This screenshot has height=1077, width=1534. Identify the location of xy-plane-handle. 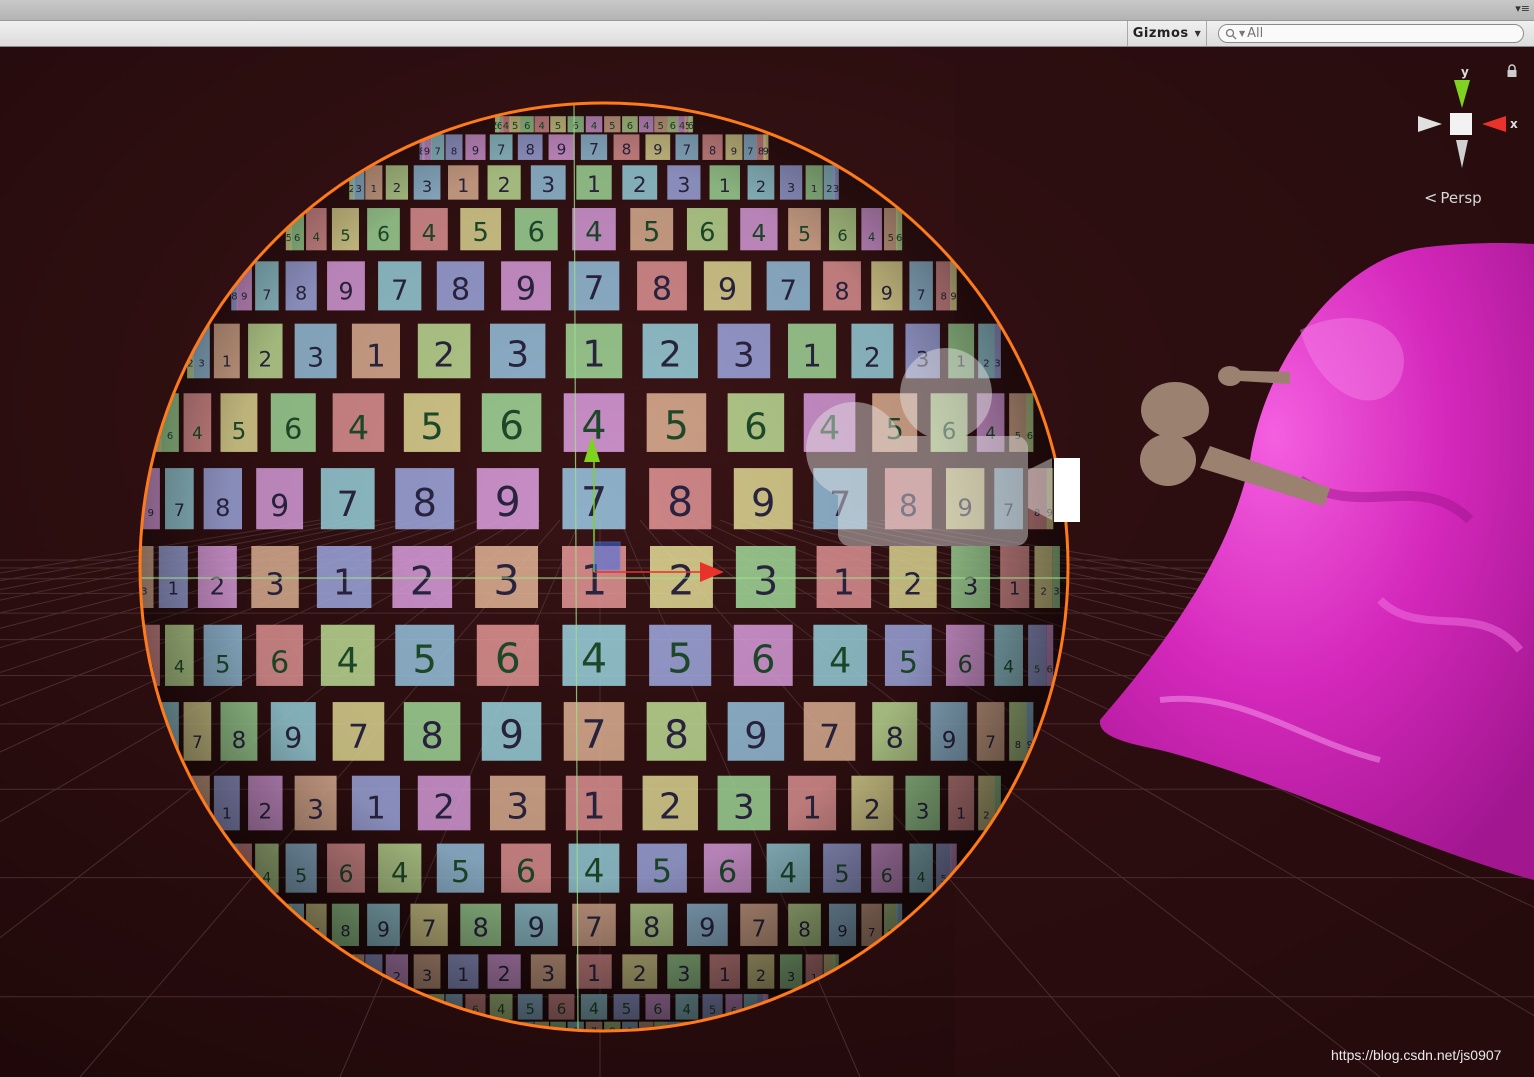
(607, 556).